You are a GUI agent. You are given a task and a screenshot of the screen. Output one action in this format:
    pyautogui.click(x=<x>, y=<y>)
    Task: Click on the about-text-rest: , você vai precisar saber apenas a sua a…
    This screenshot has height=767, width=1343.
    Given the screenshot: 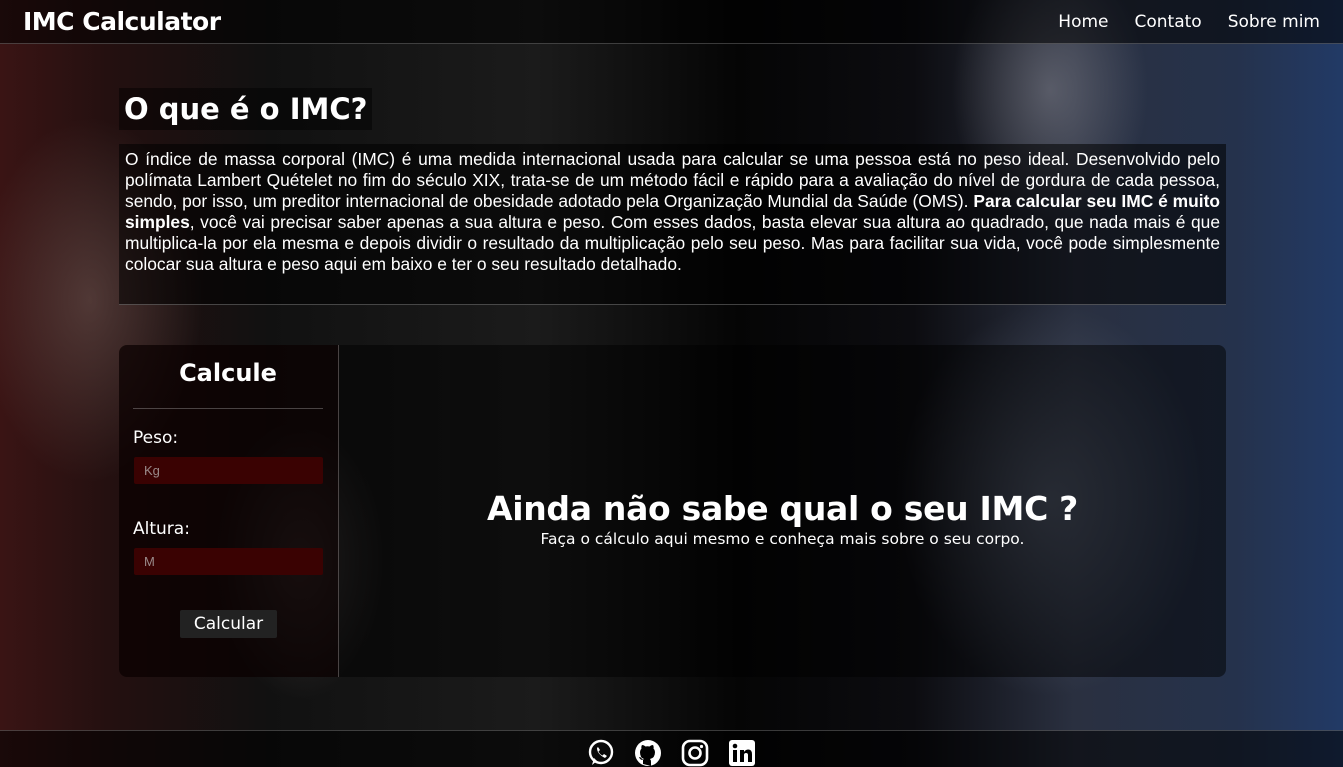 What is the action you would take?
    pyautogui.click(x=672, y=243)
    